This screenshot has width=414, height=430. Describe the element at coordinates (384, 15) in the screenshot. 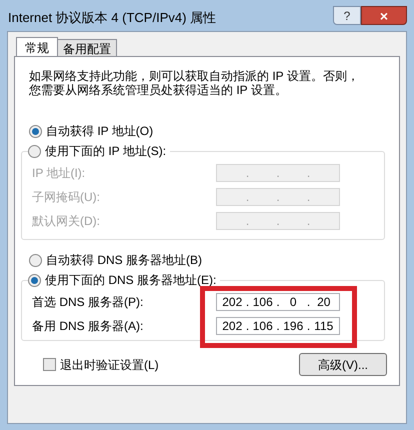

I see `close-button: ×` at that location.